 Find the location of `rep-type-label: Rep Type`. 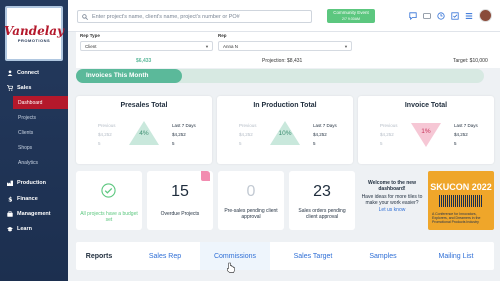

rep-type-label: Rep Type is located at coordinates (90, 35).